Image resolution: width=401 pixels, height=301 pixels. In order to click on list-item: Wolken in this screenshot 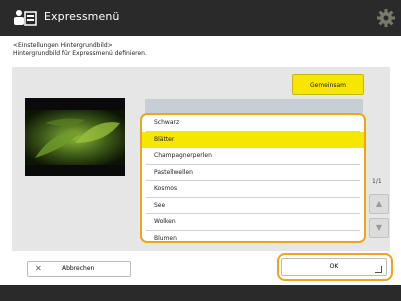, I will do `click(253, 222)`.